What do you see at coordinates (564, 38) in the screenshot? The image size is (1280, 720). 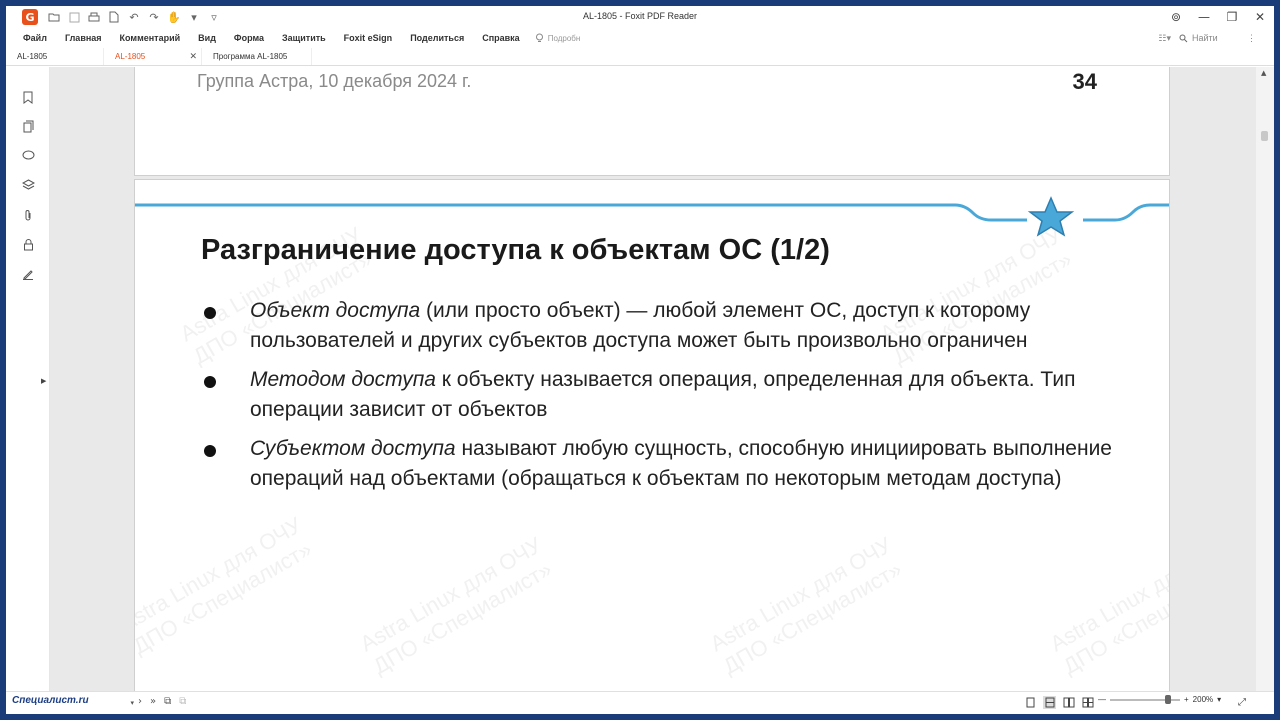 I see `tell-me-label: Подробн` at bounding box center [564, 38].